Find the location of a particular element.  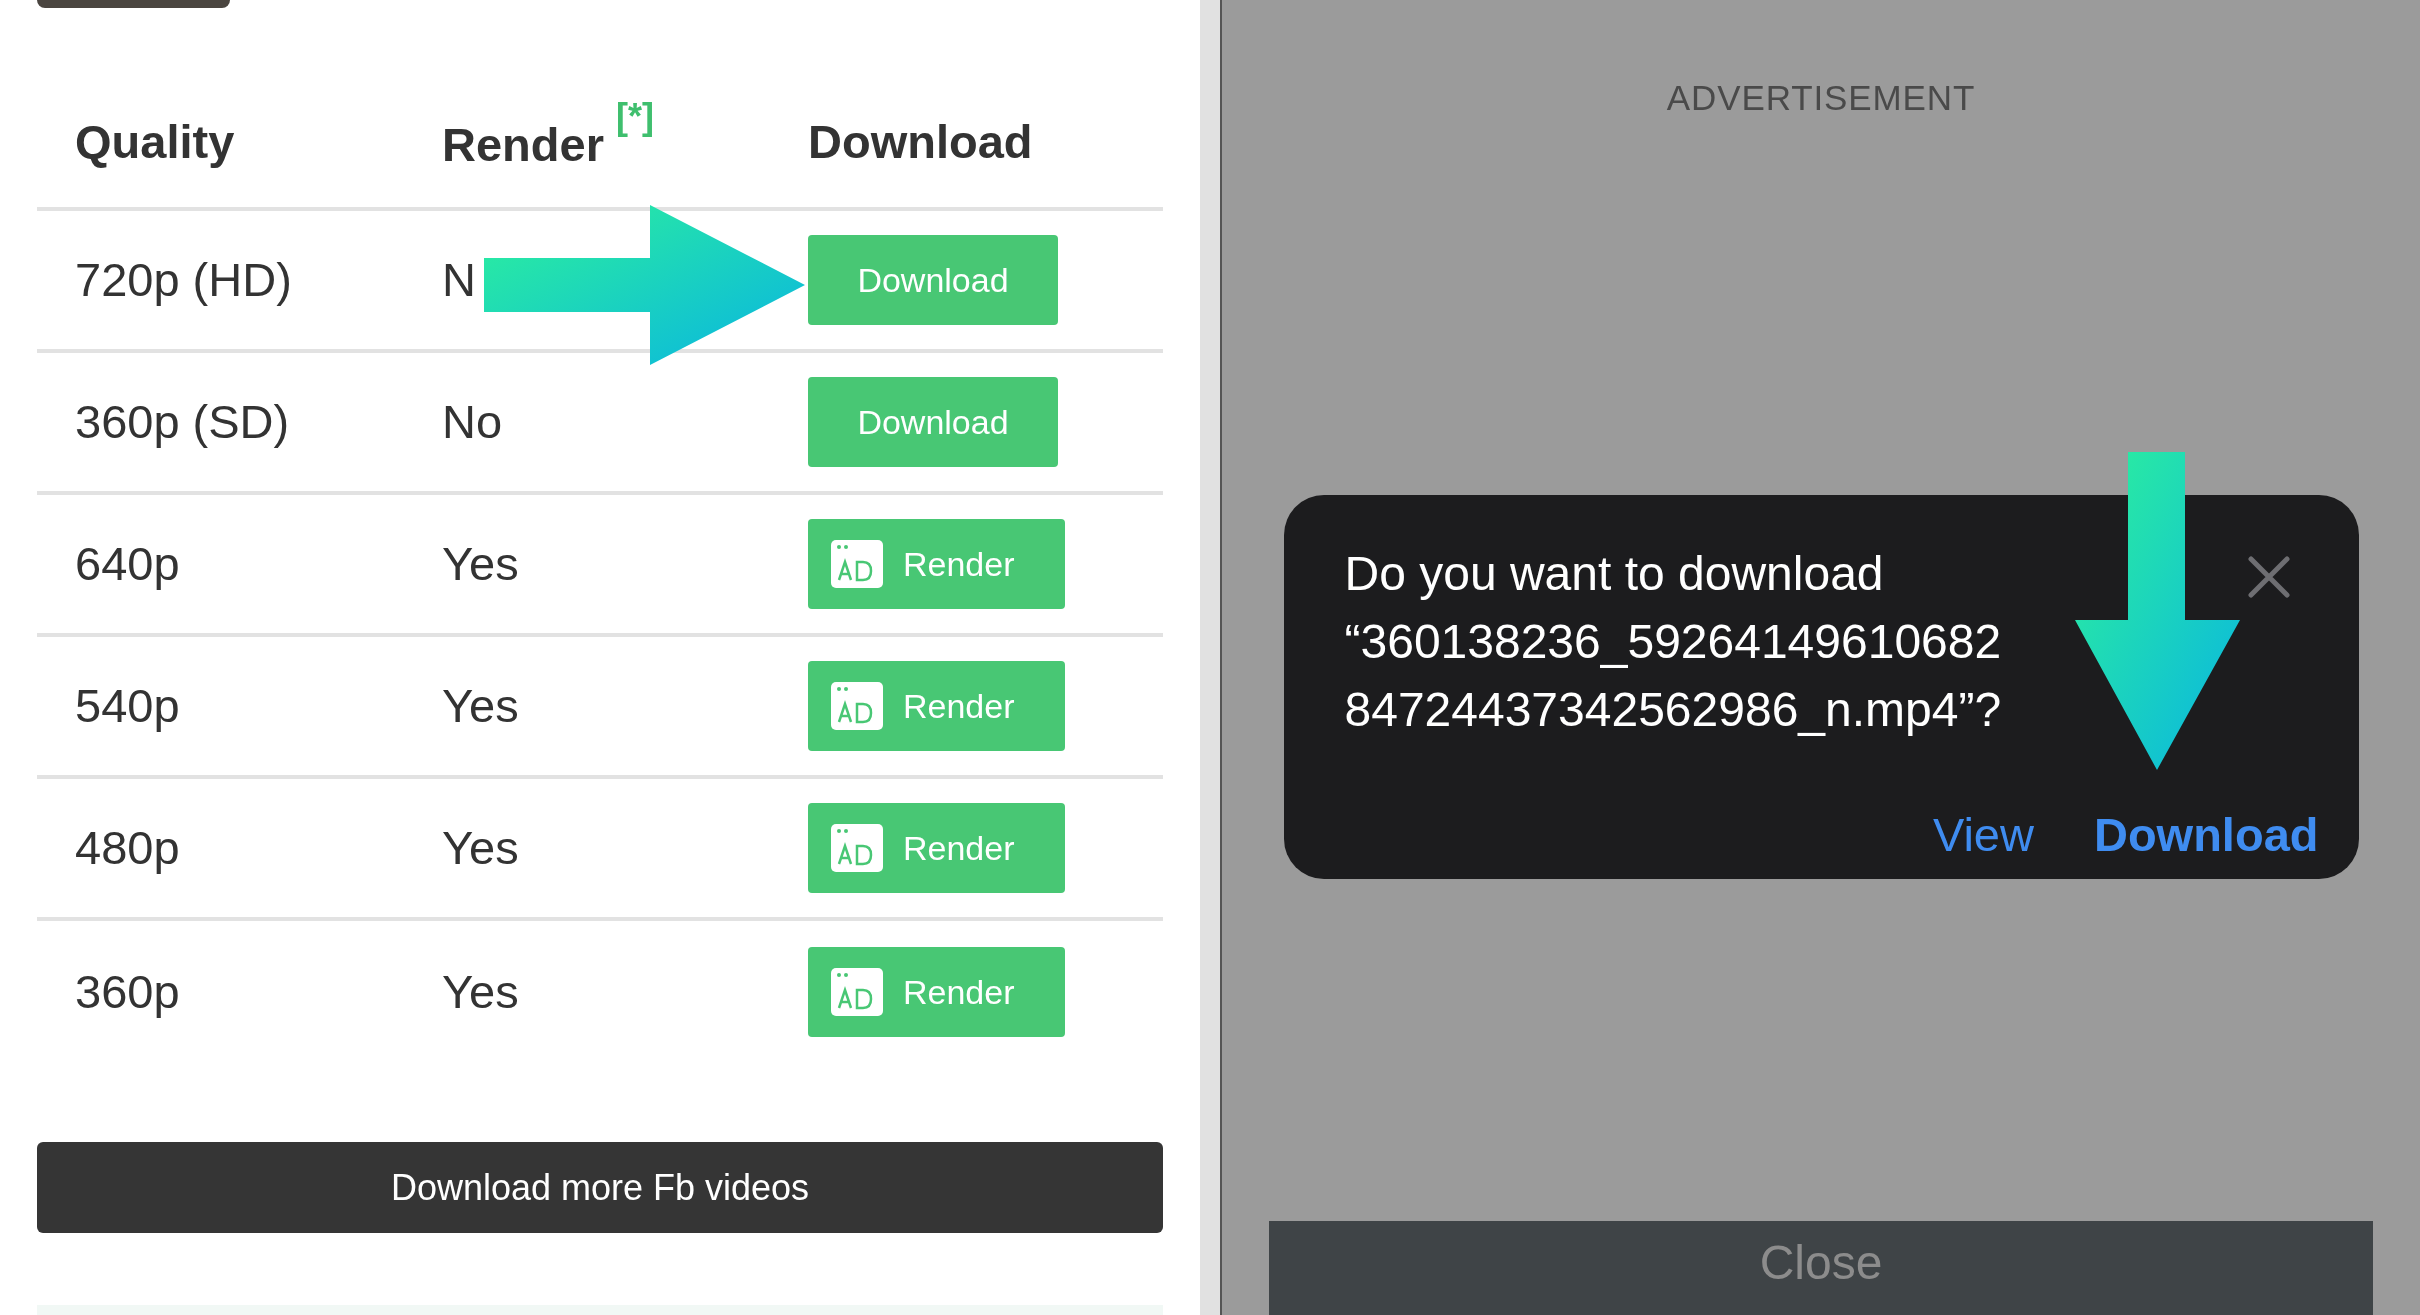

close-icon is located at coordinates (2268, 576).